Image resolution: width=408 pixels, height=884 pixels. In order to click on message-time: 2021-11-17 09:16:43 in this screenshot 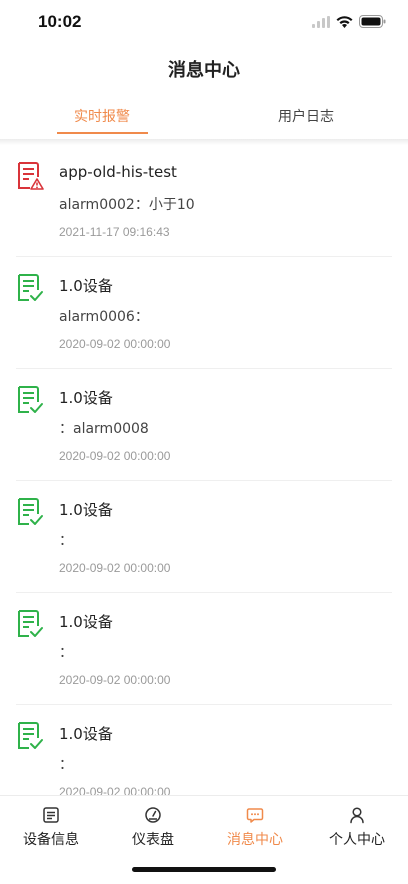, I will do `click(114, 232)`.